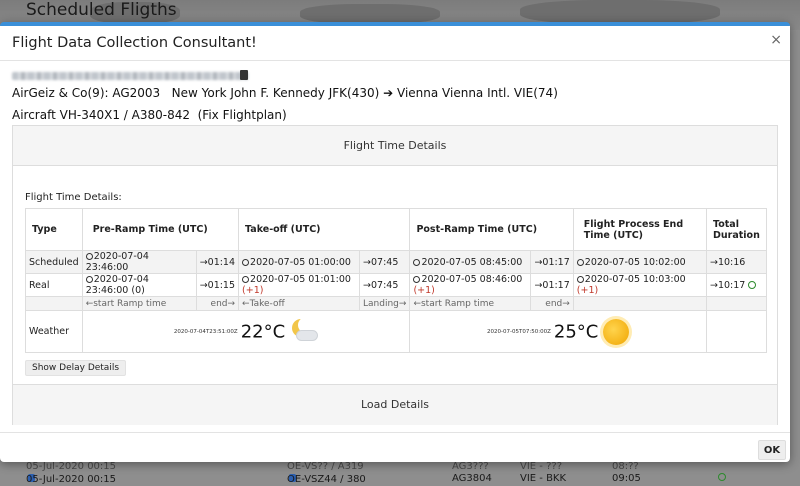 The width and height of the screenshot is (800, 486). Describe the element at coordinates (54, 229) in the screenshot. I see `col-type: Type` at that location.